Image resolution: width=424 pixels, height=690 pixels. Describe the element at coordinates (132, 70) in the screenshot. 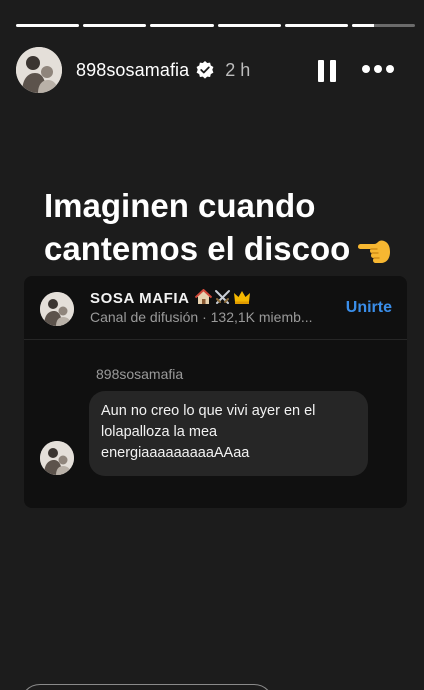

I see `username: 898sosamafia` at that location.